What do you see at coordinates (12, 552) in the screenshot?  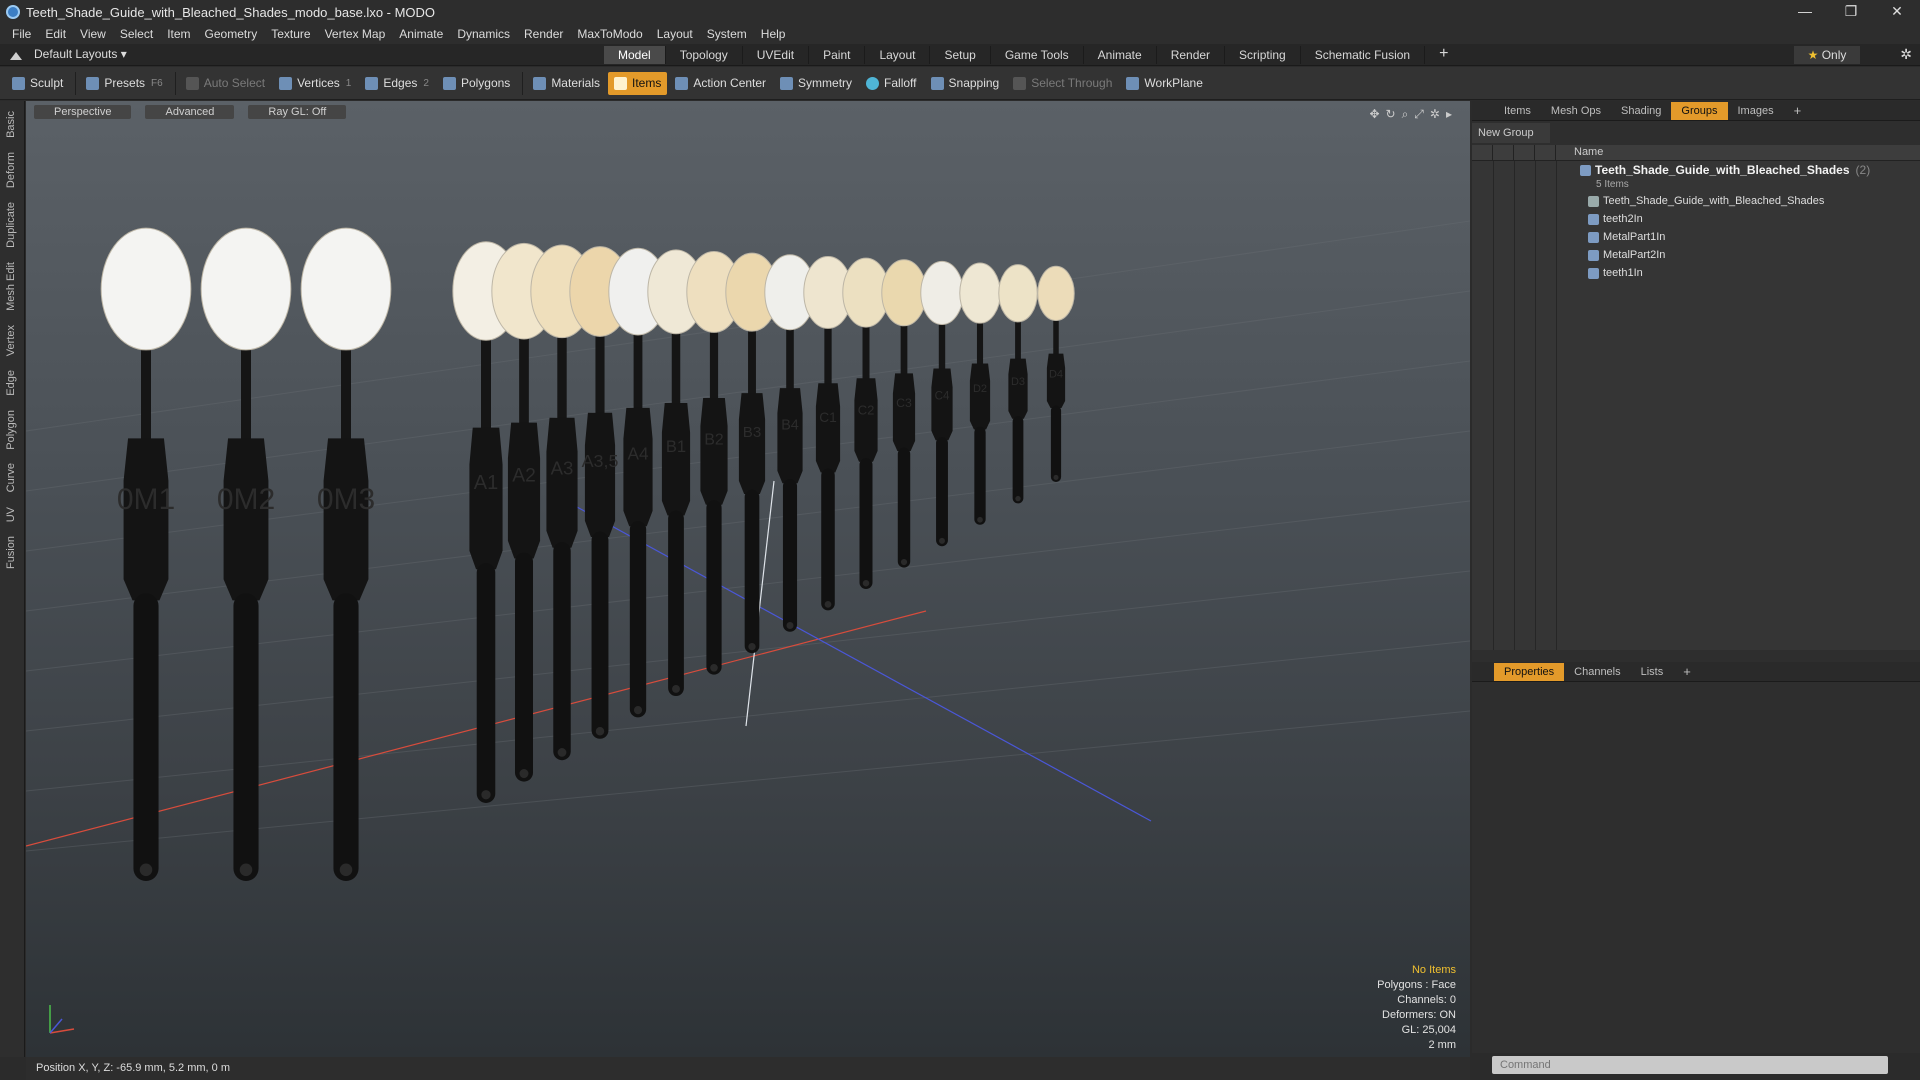 I see `tab-fusion: Fusion` at bounding box center [12, 552].